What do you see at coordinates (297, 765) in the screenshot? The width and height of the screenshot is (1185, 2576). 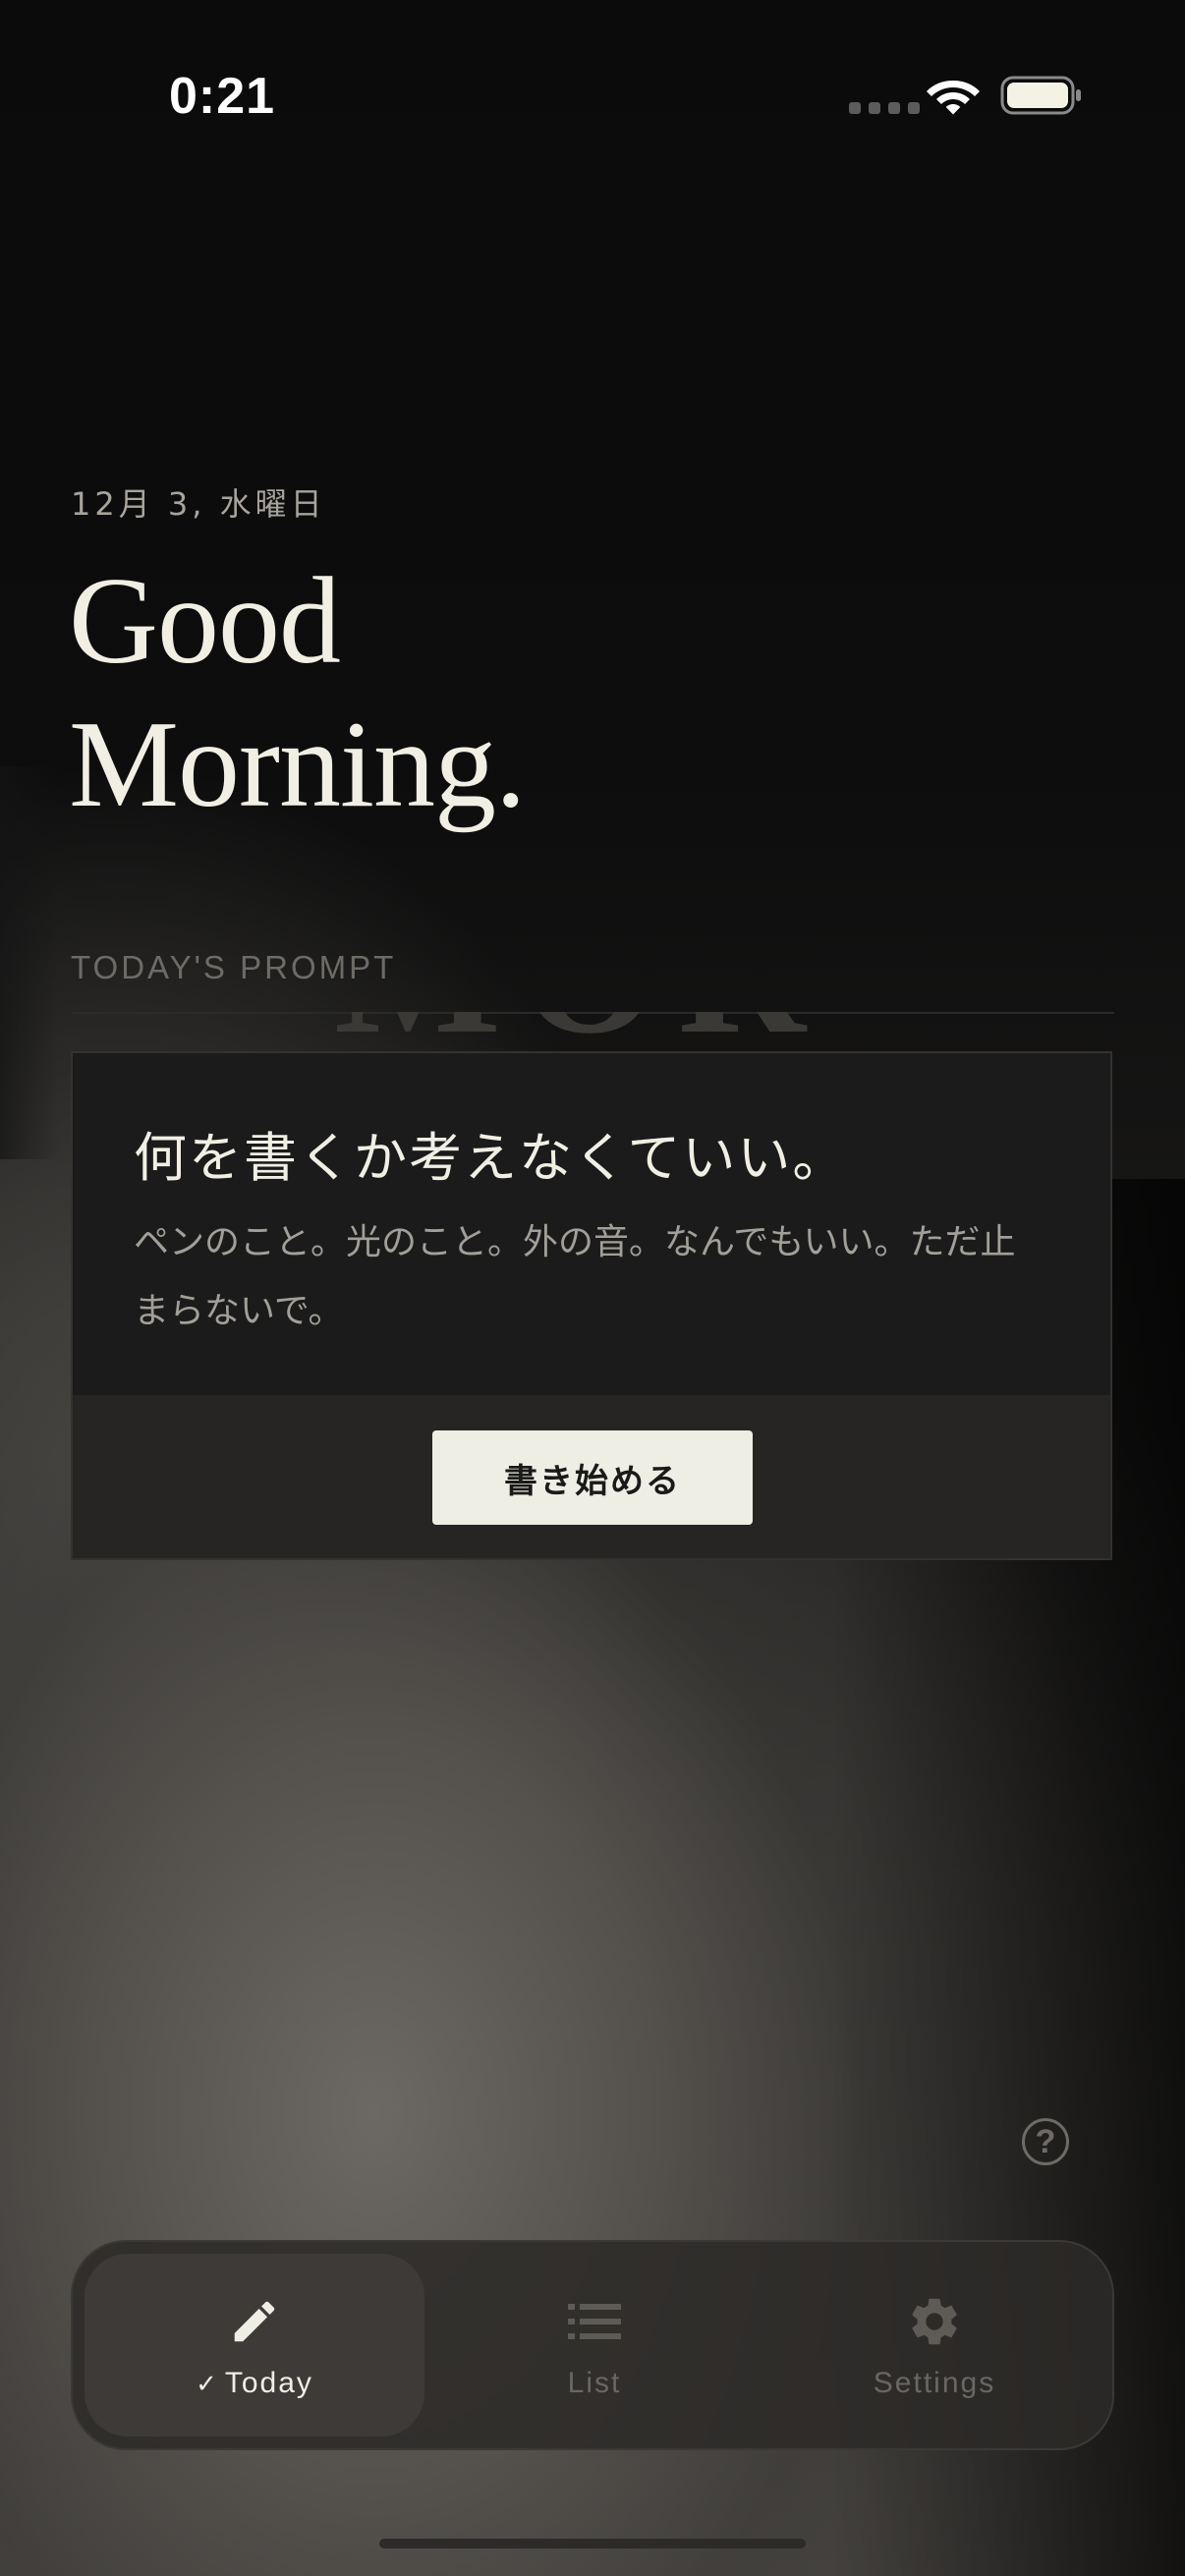 I see `greeting-line-2: Morning.` at bounding box center [297, 765].